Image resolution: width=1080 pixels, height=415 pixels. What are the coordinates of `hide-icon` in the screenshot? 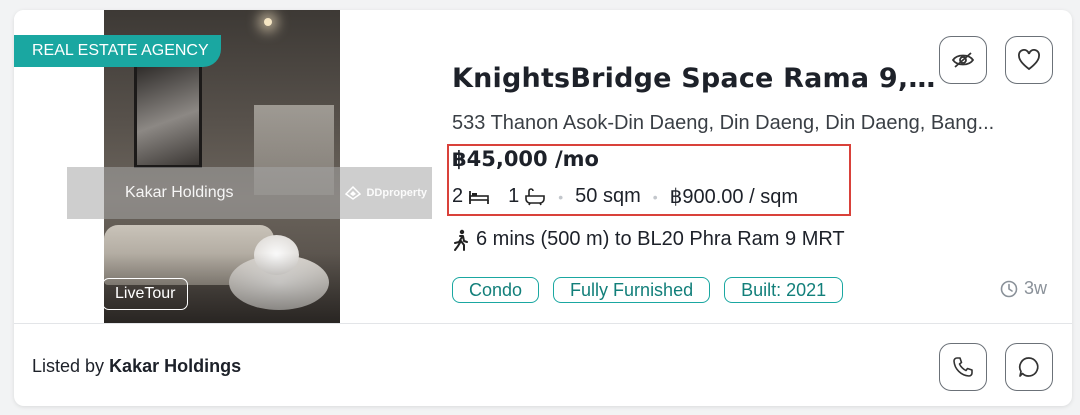 It's located at (963, 60).